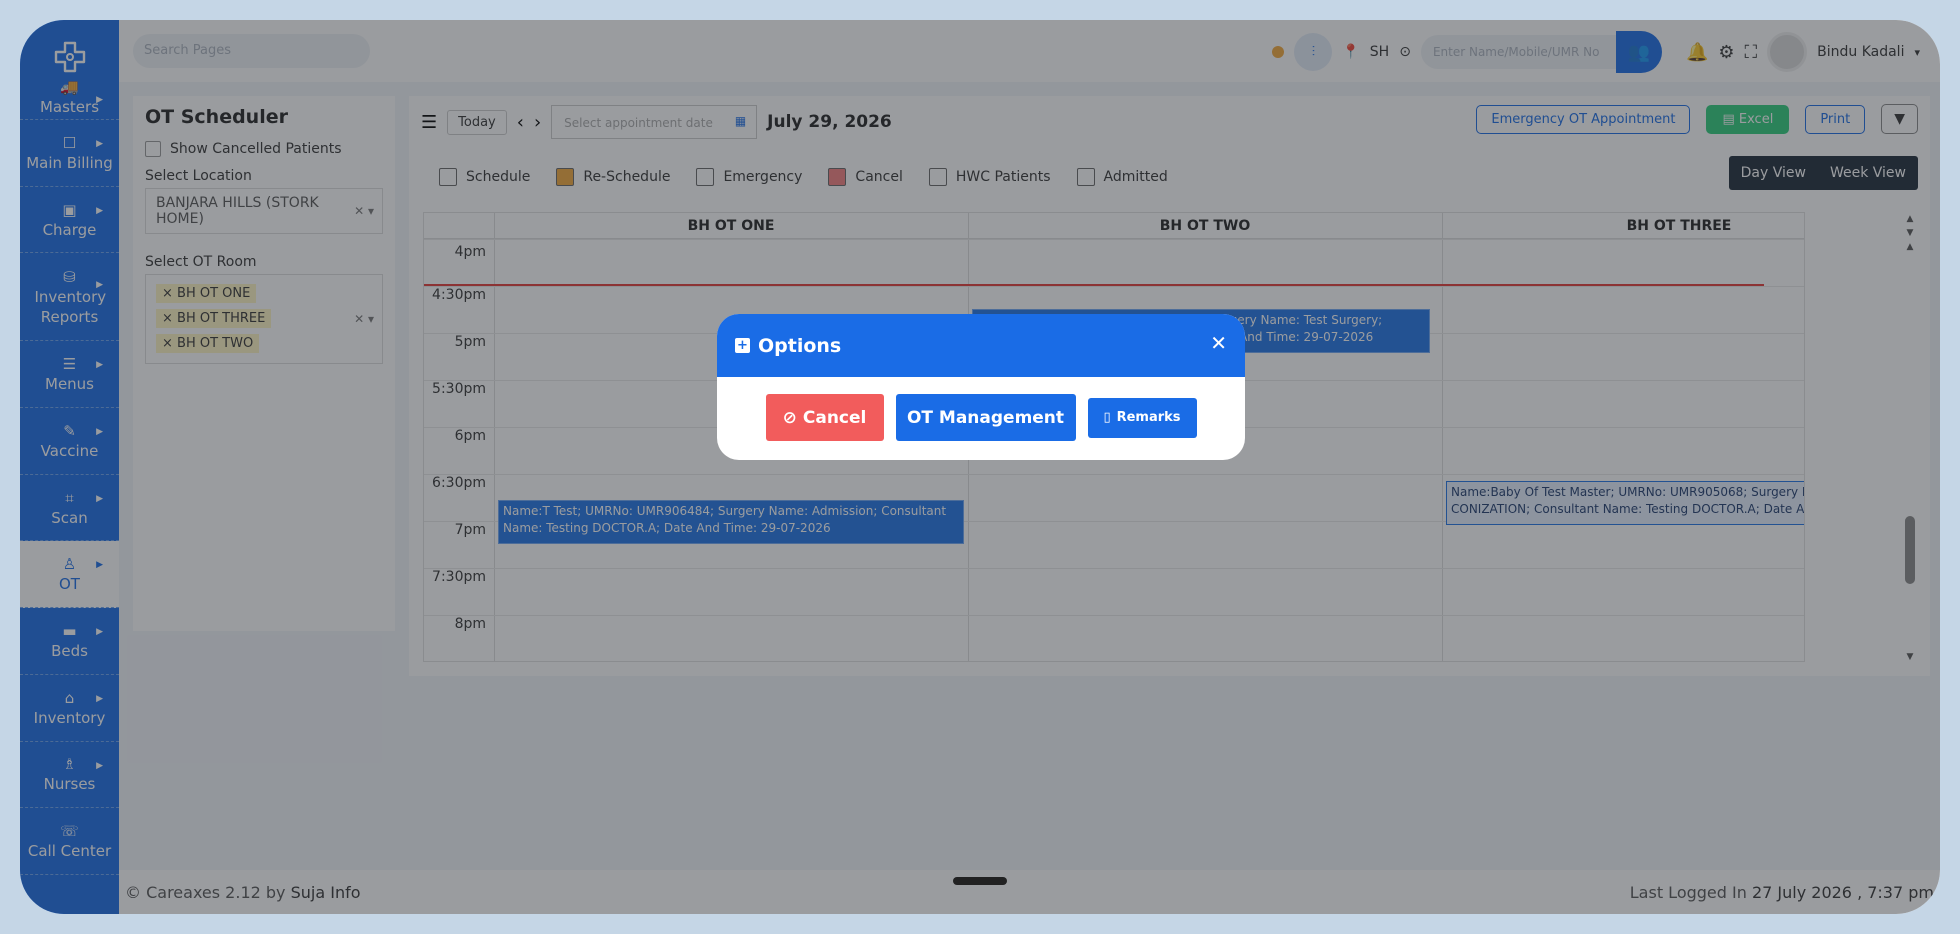  I want to click on ban-icon: ⊘, so click(789, 417).